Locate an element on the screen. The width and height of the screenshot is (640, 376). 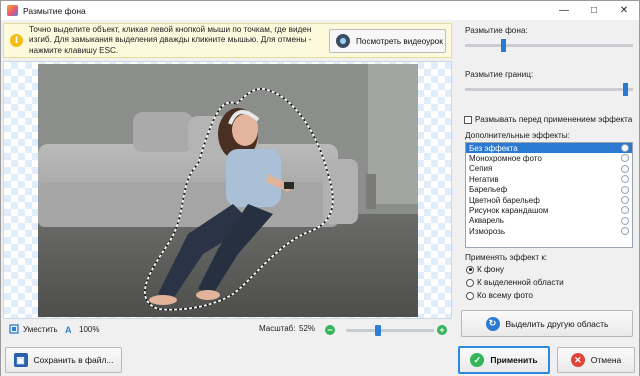
checkmark-icon: ✓ is located at coordinates (477, 360).